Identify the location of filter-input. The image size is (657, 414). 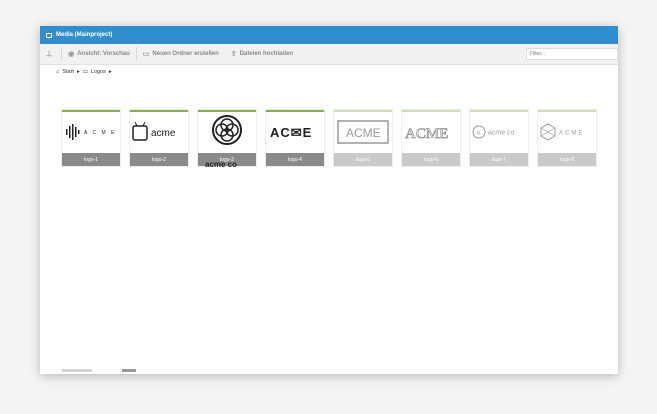
(572, 54).